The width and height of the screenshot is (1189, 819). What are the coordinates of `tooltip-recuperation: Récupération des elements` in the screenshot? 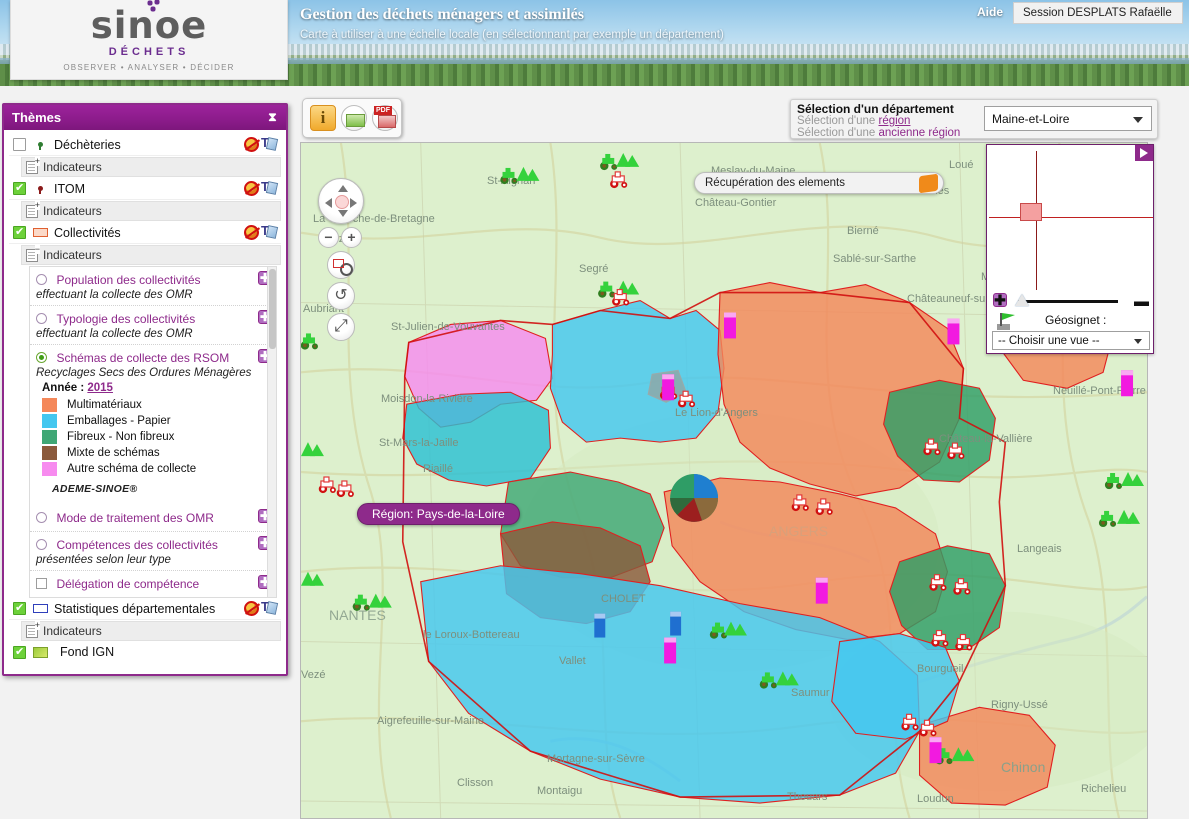 It's located at (819, 183).